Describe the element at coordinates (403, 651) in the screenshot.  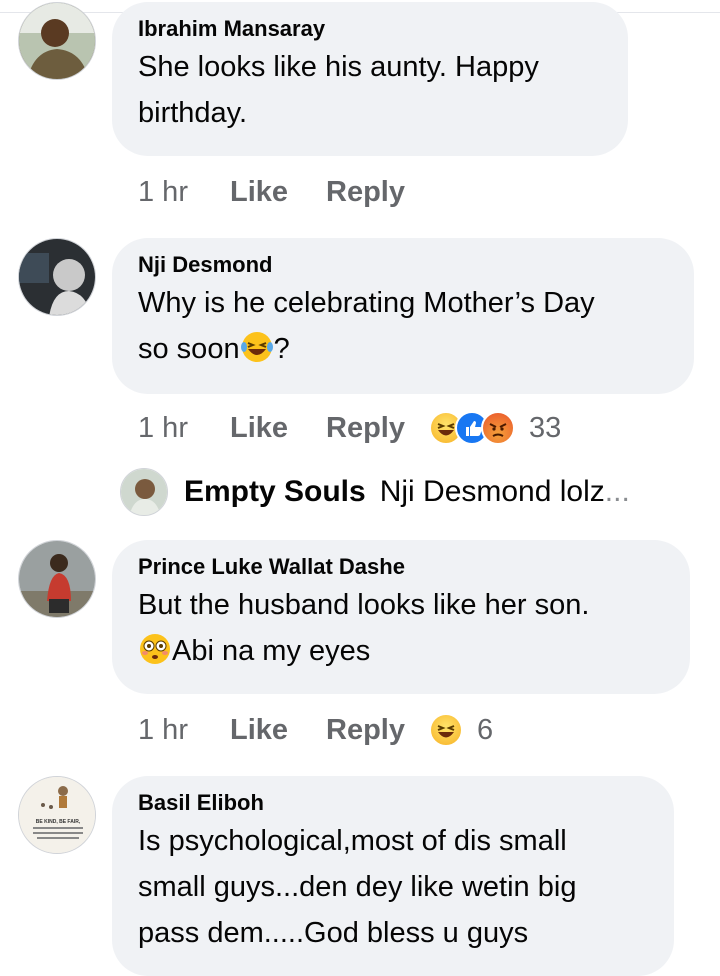
I see `comment-text-line: Abi na my eyes` at that location.